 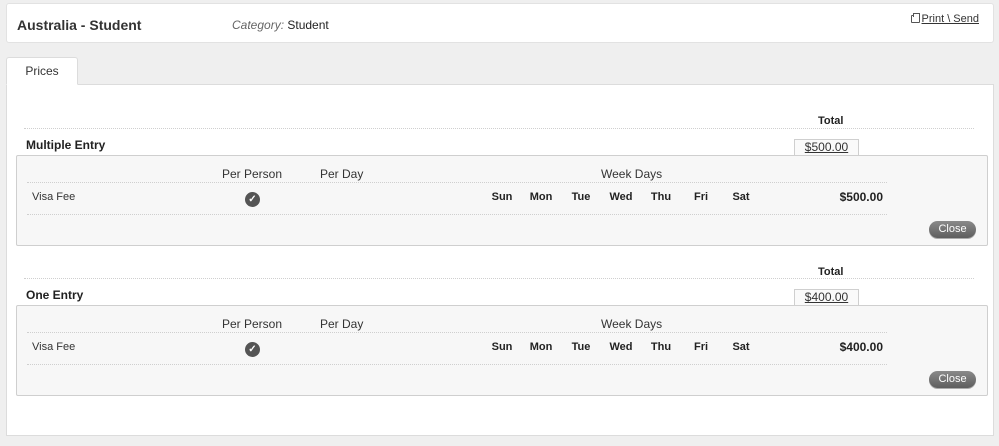 What do you see at coordinates (826, 297) in the screenshot?
I see `section-total-link: $400.00` at bounding box center [826, 297].